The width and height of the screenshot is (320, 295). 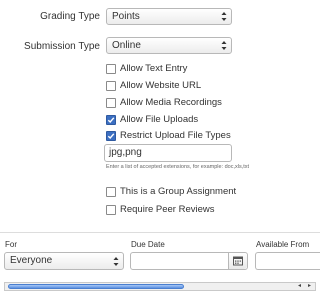 I want to click on due-date-calendar-button, so click(x=237, y=261).